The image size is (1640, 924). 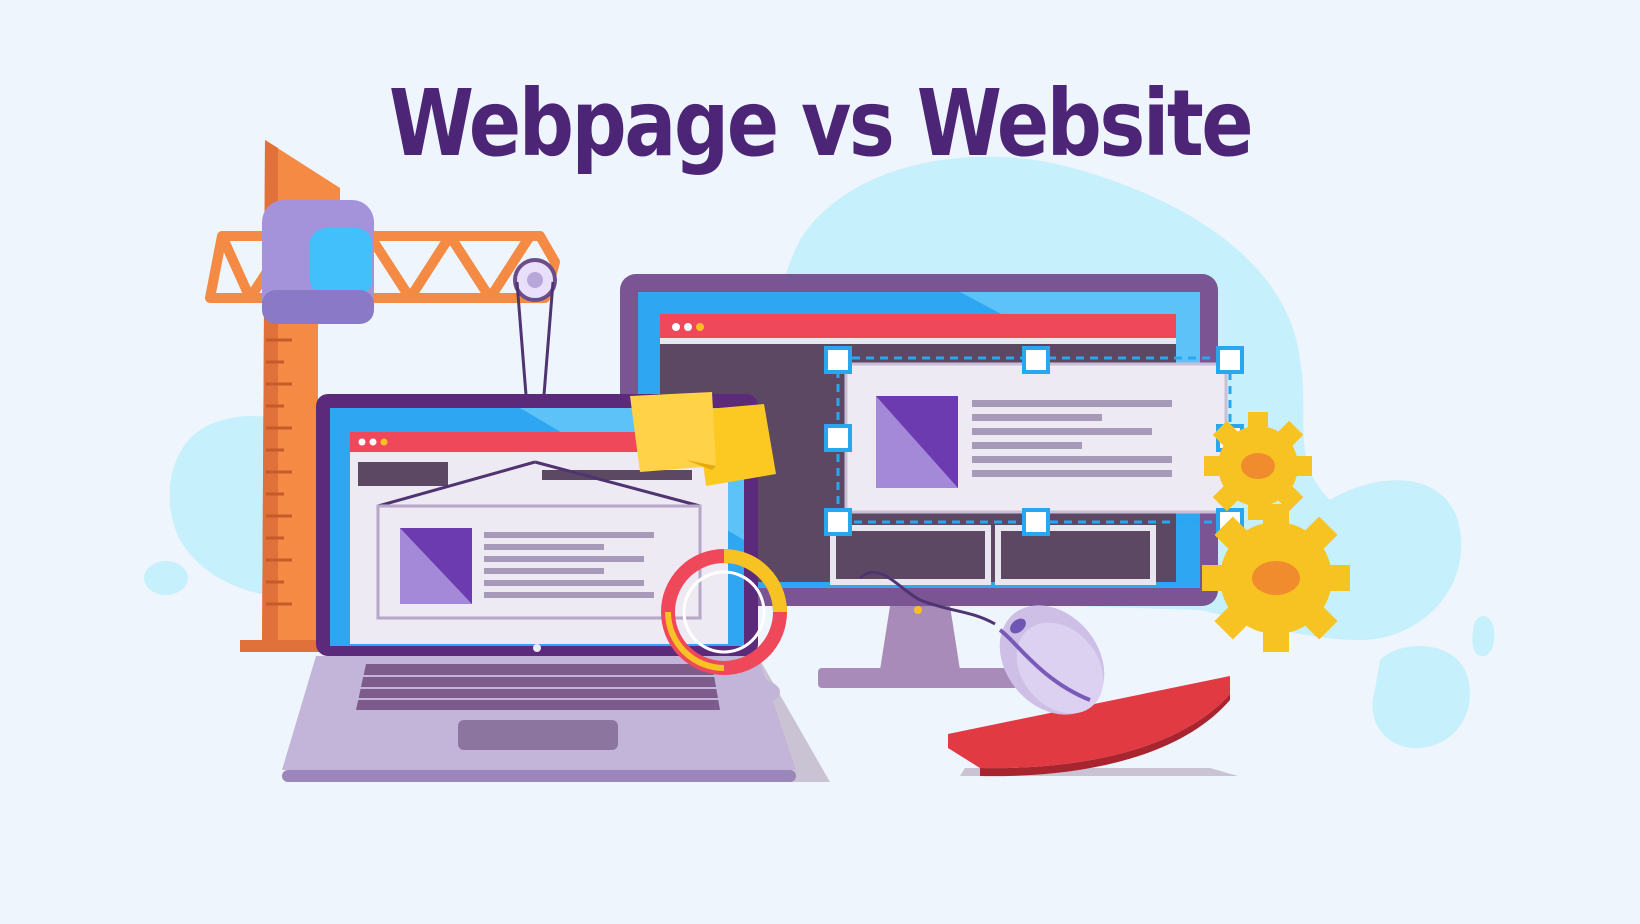 I want to click on page-title: Webpage vs Website, so click(x=821, y=123).